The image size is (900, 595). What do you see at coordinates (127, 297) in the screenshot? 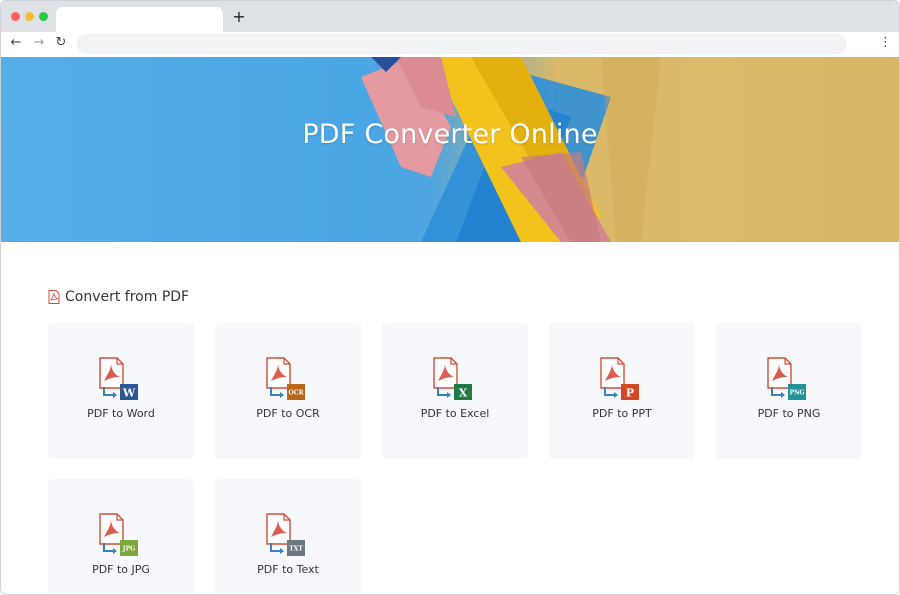
I see `section-title: Convert from PDF` at bounding box center [127, 297].